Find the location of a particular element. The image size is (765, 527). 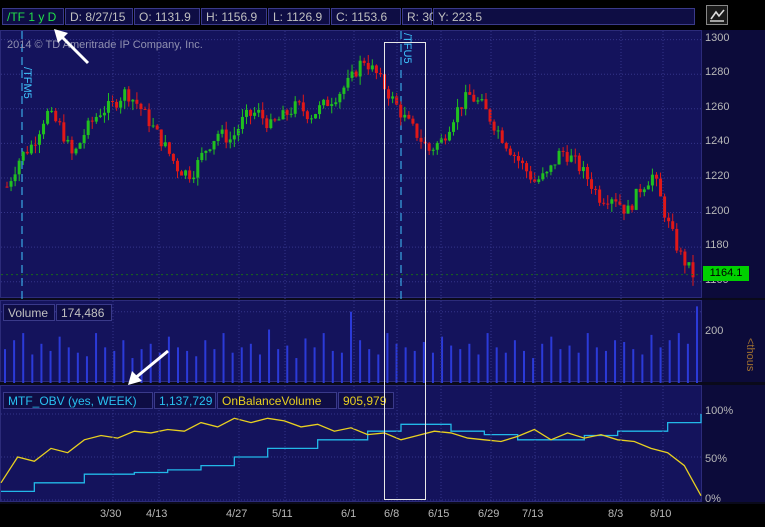

obv-y-axis: 100% 50% 0% is located at coordinates (733, 445).